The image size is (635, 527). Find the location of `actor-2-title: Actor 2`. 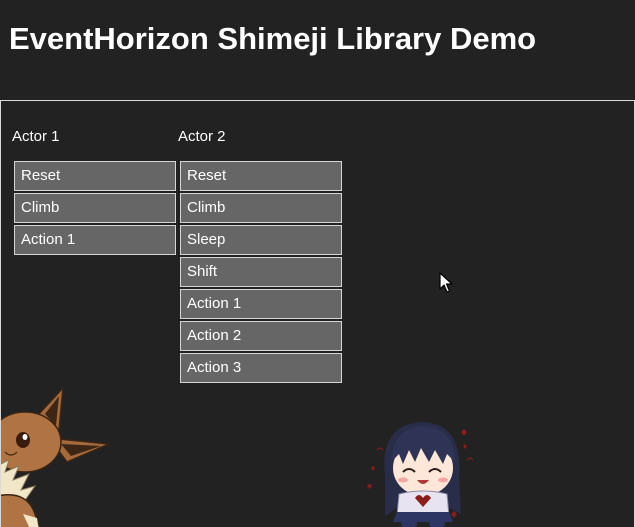

actor-2-title: Actor 2 is located at coordinates (202, 136).